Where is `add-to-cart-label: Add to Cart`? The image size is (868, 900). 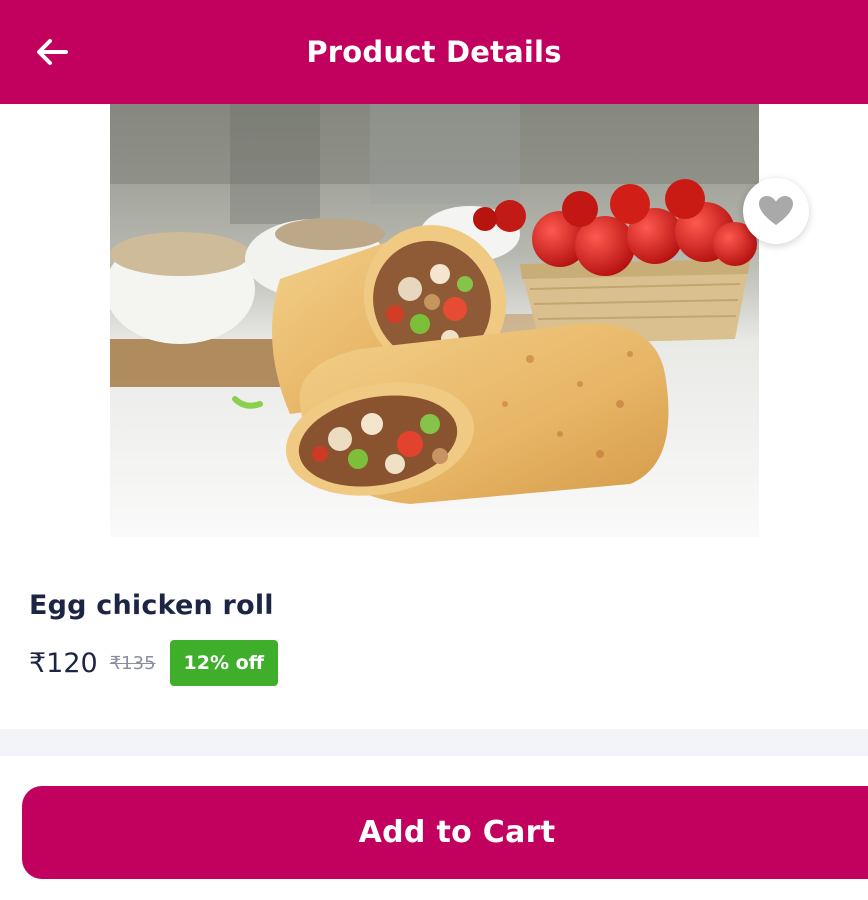 add-to-cart-label: Add to Cart is located at coordinates (457, 832).